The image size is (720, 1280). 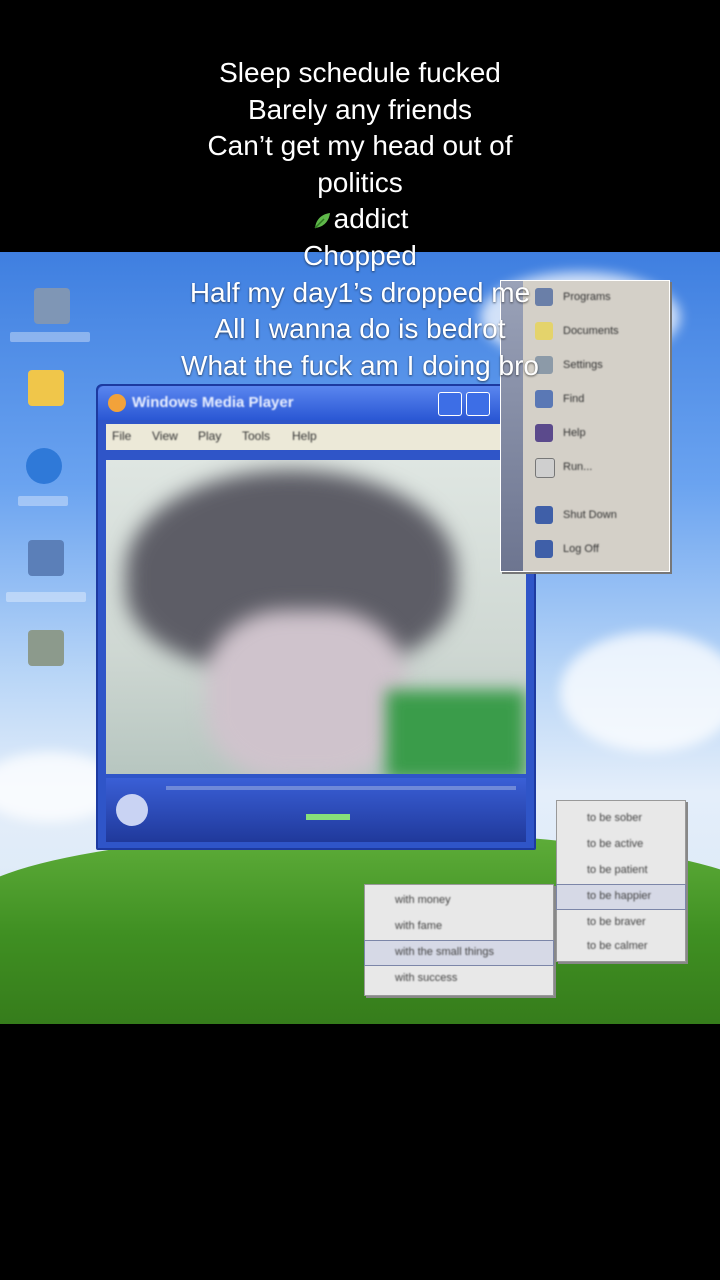 I want to click on menu-item: to be braver, so click(x=621, y=923).